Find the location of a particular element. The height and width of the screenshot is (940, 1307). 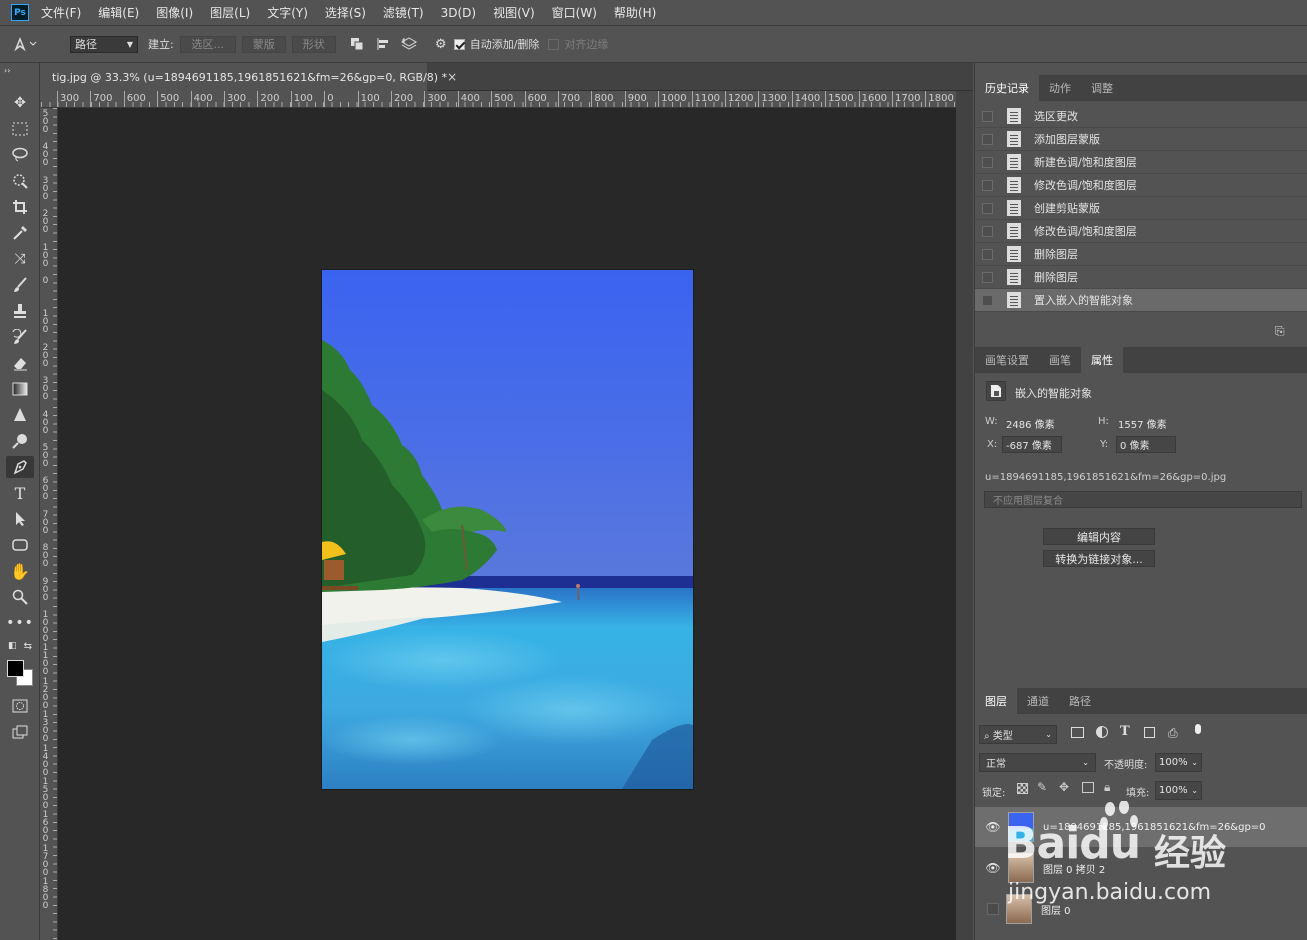

layer-row: 👁︎ u=1894691185,1961851621&fm=26&gp=0 is located at coordinates (1141, 827).